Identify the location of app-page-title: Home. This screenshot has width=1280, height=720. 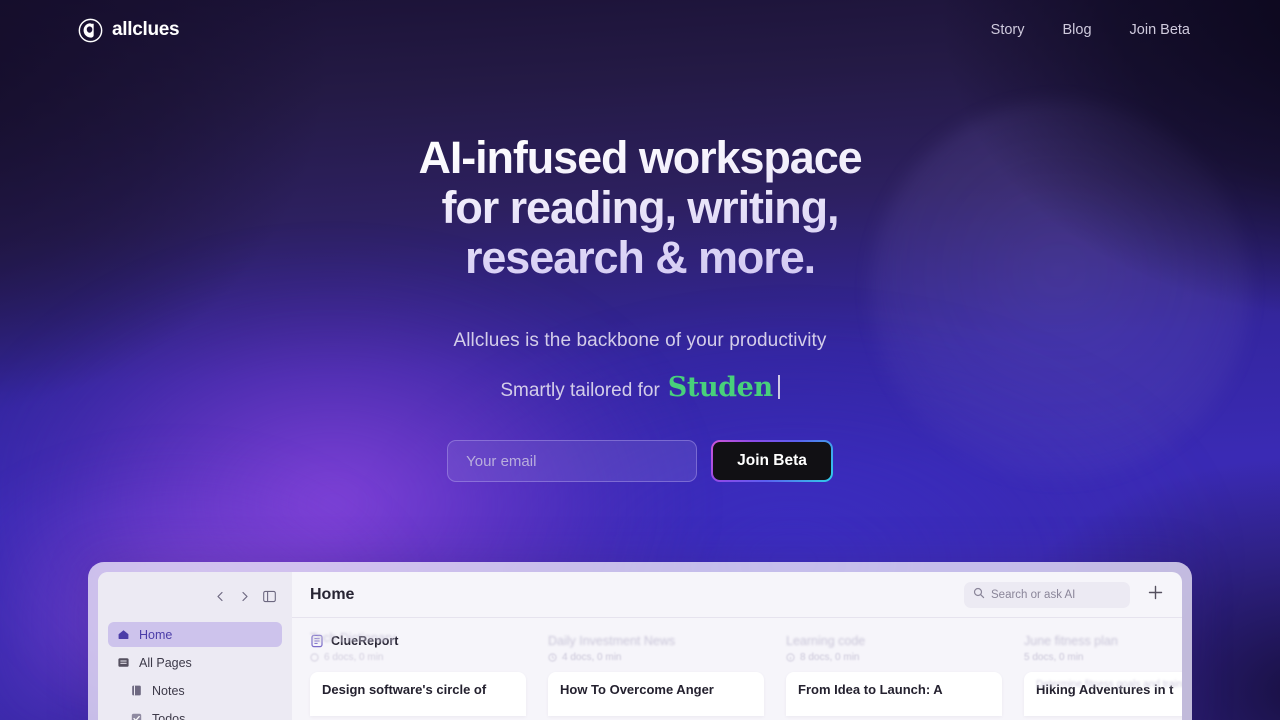
(332, 594).